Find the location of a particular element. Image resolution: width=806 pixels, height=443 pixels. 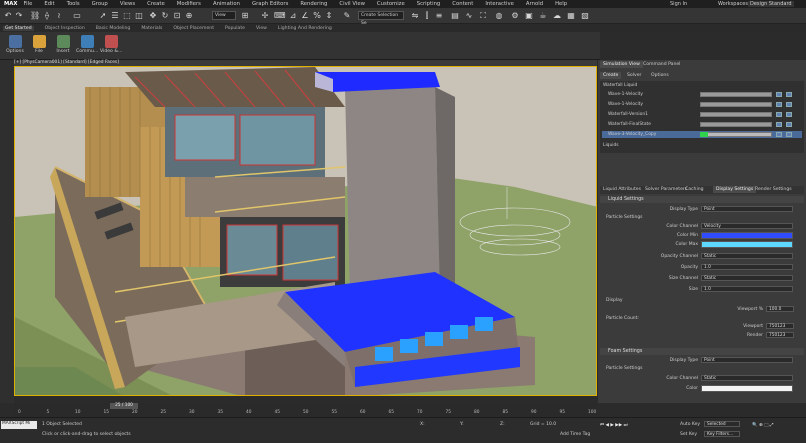

menu-item-edit: Edit is located at coordinates (49, 4).